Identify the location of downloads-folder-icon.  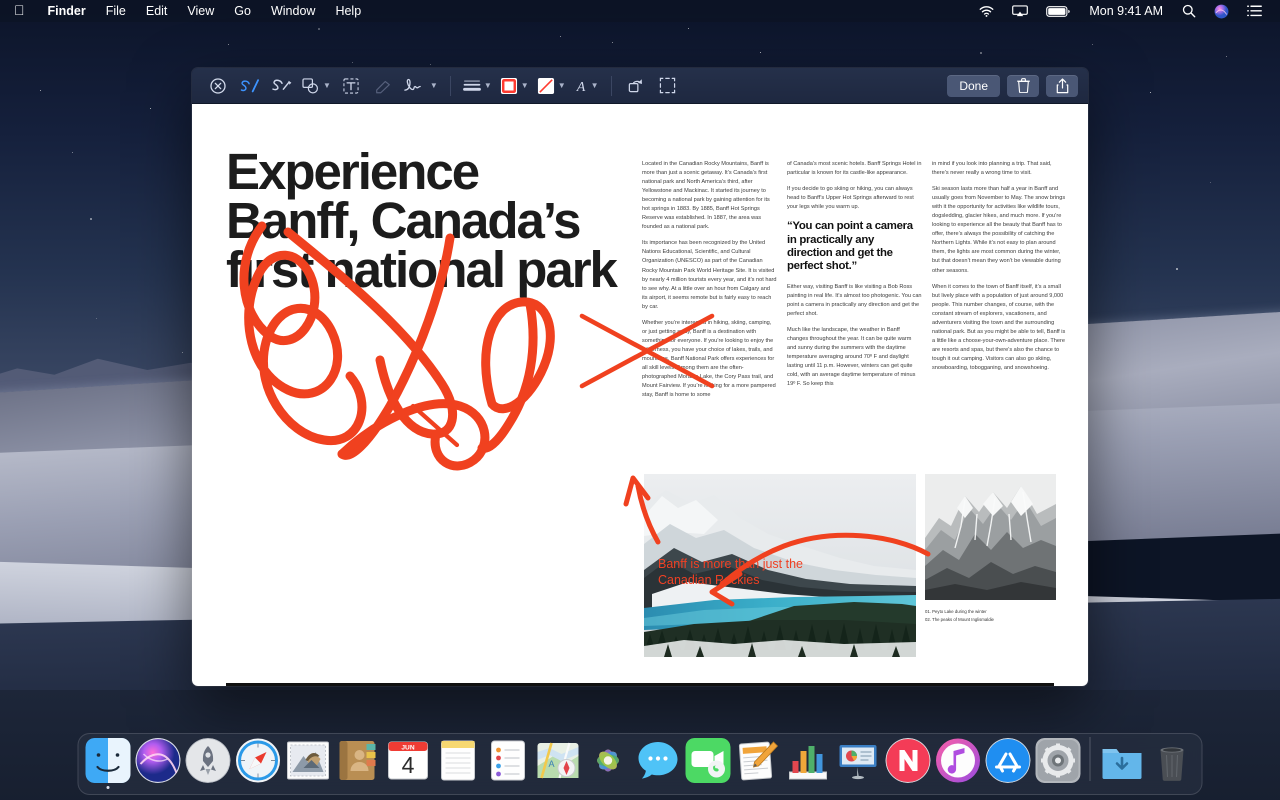
(1122, 760).